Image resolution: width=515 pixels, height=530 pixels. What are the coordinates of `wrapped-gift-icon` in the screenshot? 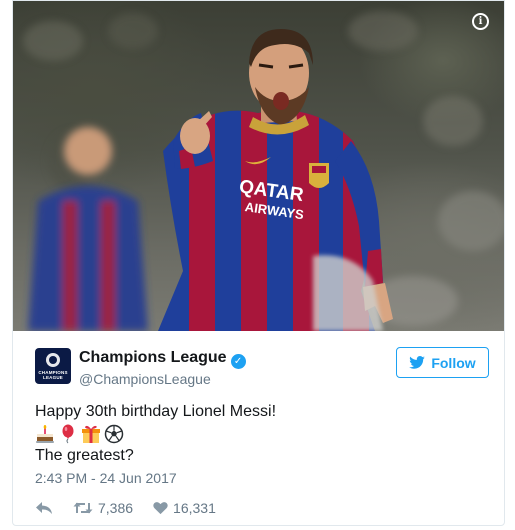 It's located at (91, 434).